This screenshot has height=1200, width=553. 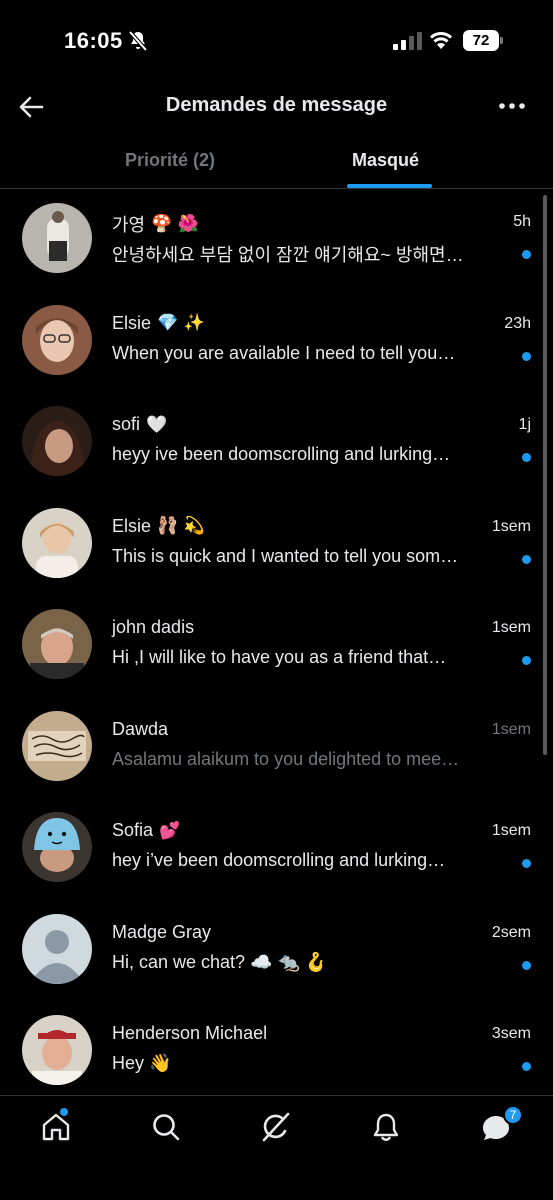 What do you see at coordinates (511, 1033) in the screenshot?
I see `timestamp: 3sem` at bounding box center [511, 1033].